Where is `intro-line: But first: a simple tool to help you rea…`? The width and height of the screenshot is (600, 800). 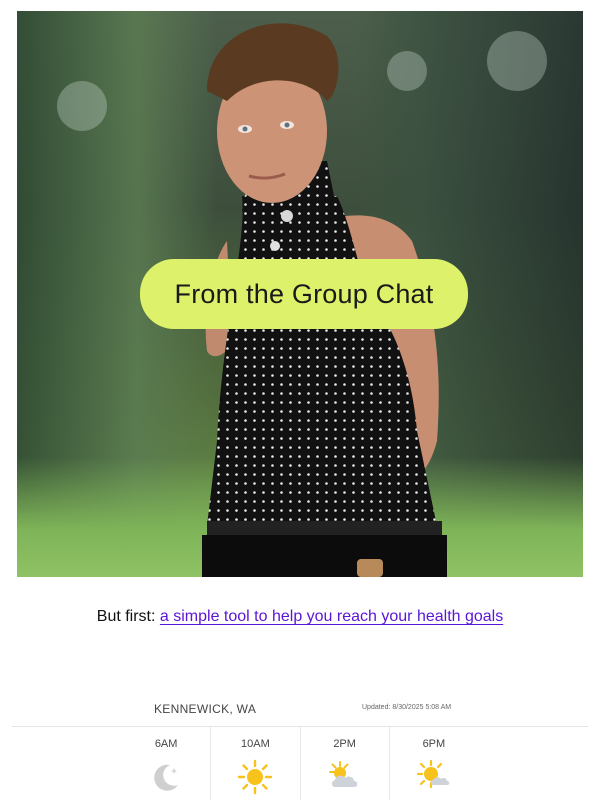
intro-line: But first: a simple tool to help you rea… is located at coordinates (300, 617).